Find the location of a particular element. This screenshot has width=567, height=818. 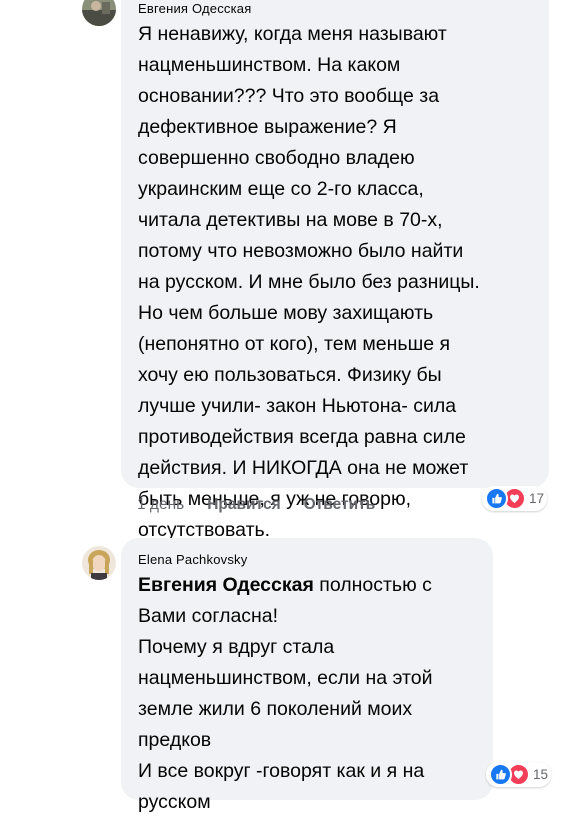

comment-author: Elena Pachkovsky is located at coordinates (192, 559).